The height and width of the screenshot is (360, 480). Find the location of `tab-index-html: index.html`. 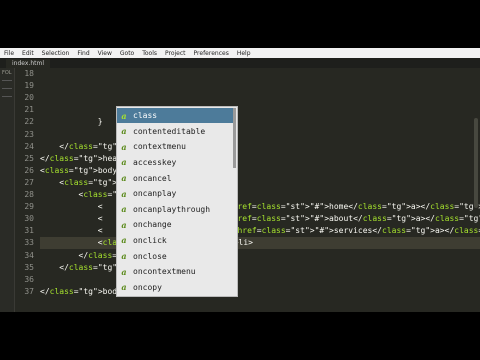

tab-index-html: index.html is located at coordinates (28, 63).